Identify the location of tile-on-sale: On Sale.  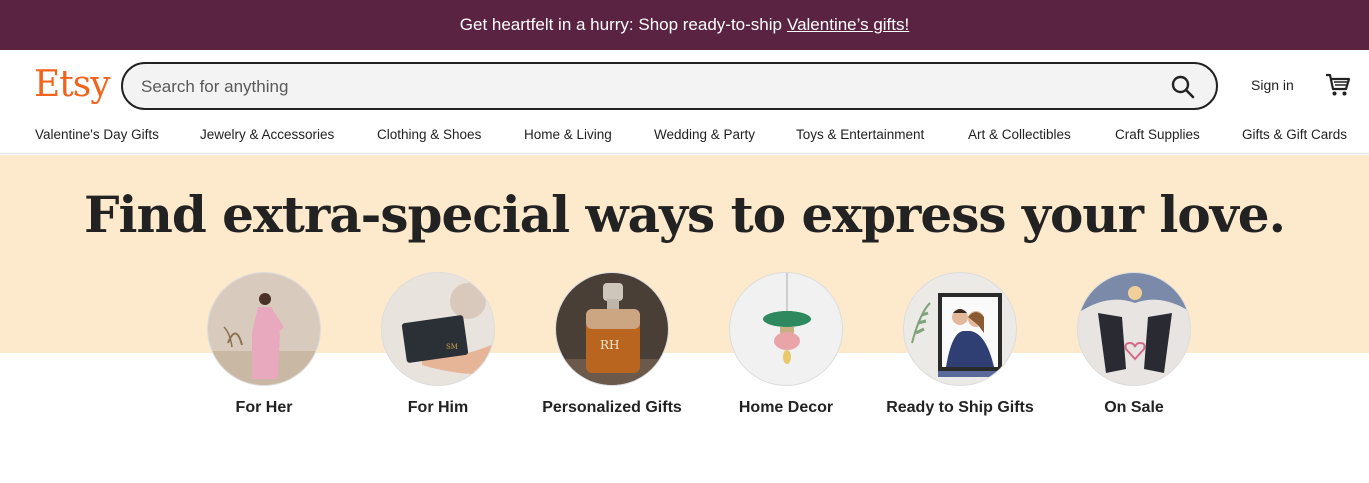
(1134, 345).